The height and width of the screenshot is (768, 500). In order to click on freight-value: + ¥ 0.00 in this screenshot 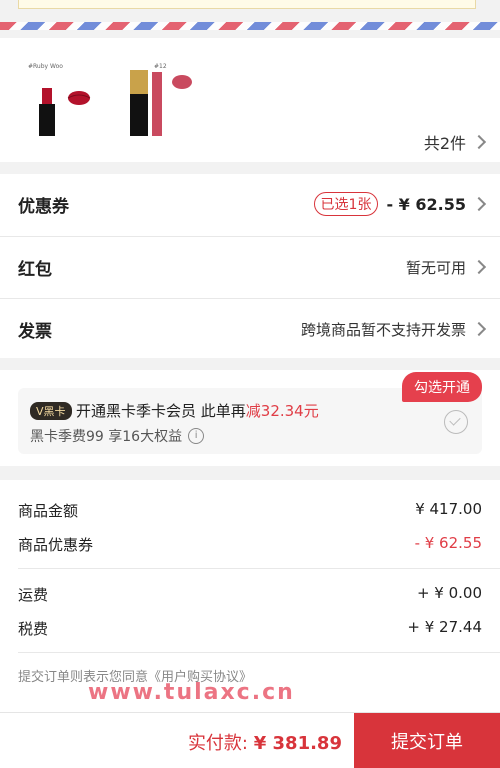, I will do `click(449, 593)`.